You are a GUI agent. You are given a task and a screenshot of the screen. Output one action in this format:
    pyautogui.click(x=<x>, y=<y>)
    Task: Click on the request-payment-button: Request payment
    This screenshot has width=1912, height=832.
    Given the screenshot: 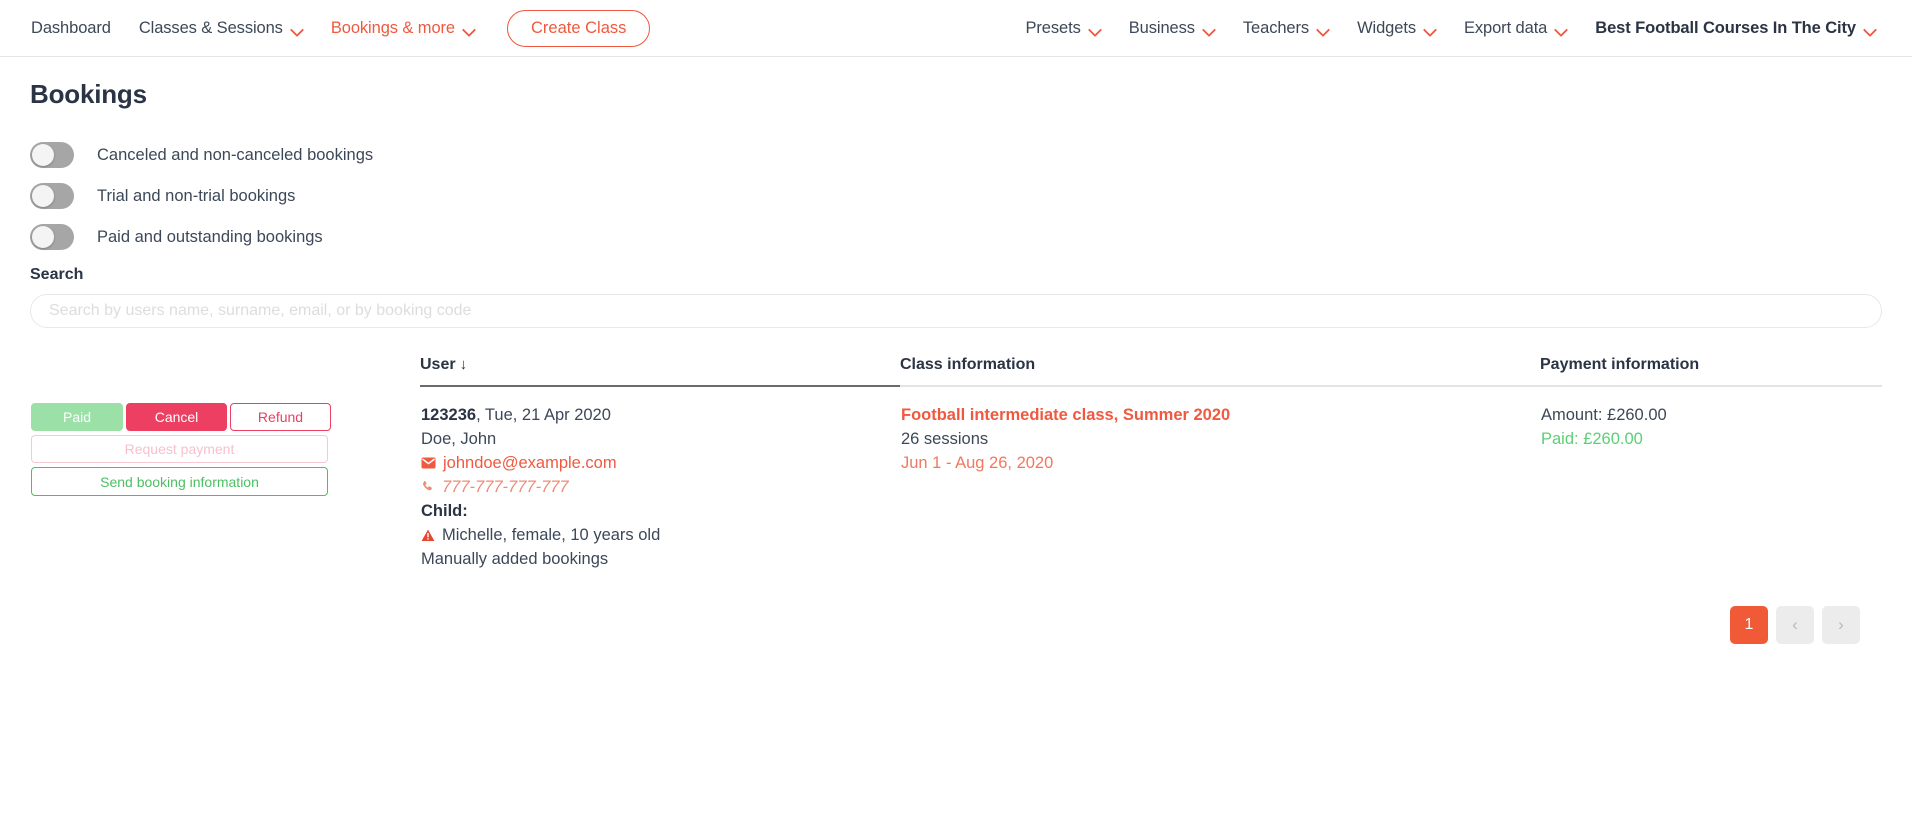 What is the action you would take?
    pyautogui.click(x=179, y=449)
    